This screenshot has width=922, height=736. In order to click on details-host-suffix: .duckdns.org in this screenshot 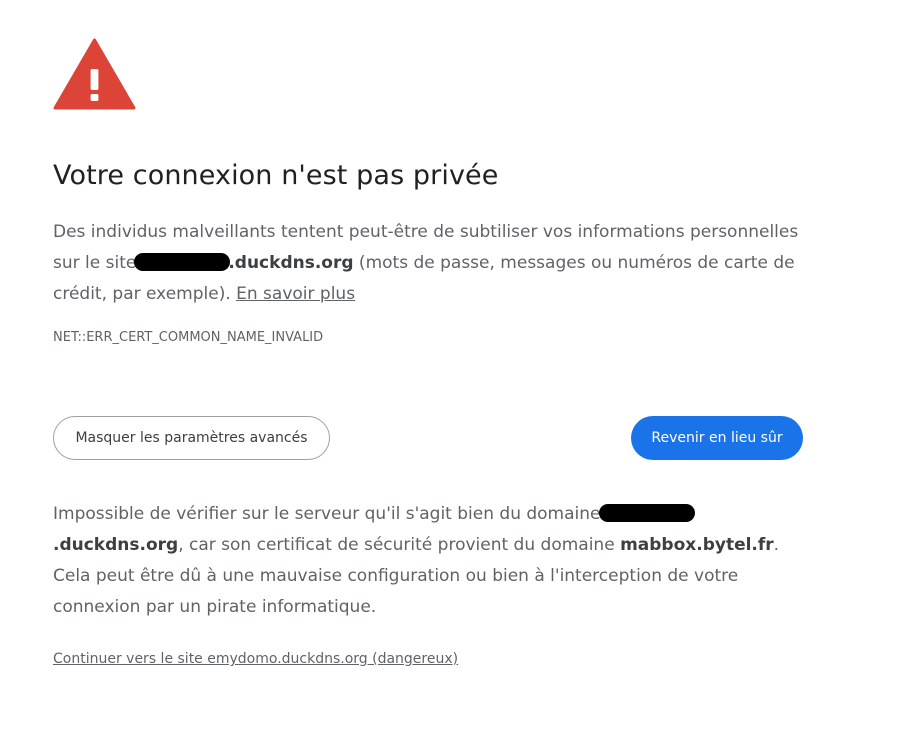, I will do `click(116, 545)`.